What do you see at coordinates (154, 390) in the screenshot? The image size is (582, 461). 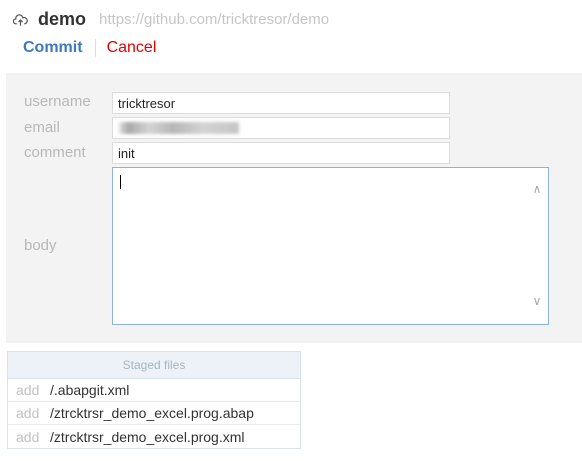 I see `table-row: add /.abapgit.xml` at bounding box center [154, 390].